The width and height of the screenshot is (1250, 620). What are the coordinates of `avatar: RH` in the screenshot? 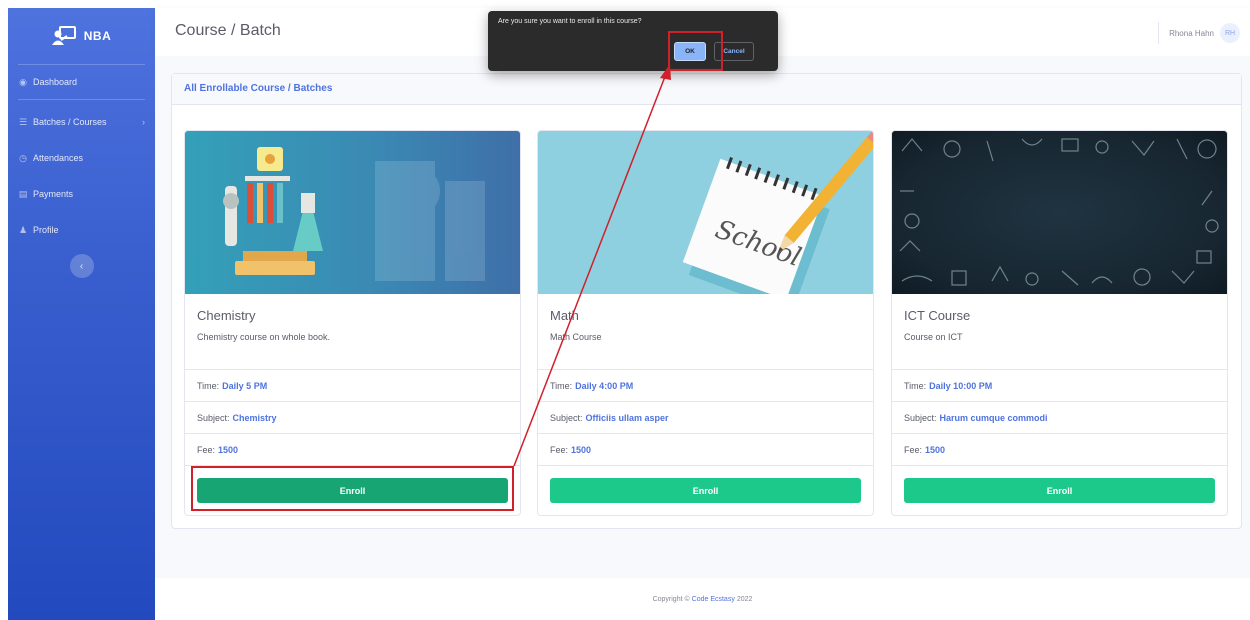 It's located at (1230, 33).